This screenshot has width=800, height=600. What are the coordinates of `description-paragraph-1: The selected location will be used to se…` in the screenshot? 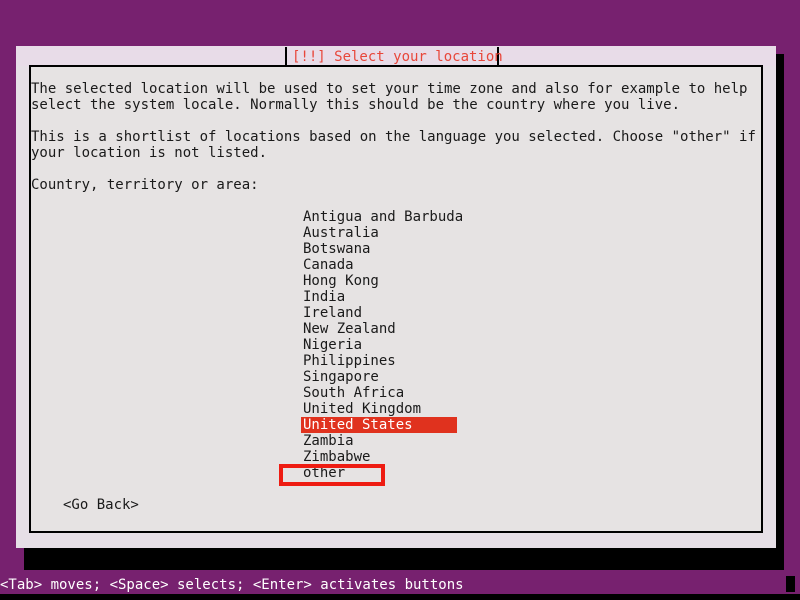 It's located at (389, 97).